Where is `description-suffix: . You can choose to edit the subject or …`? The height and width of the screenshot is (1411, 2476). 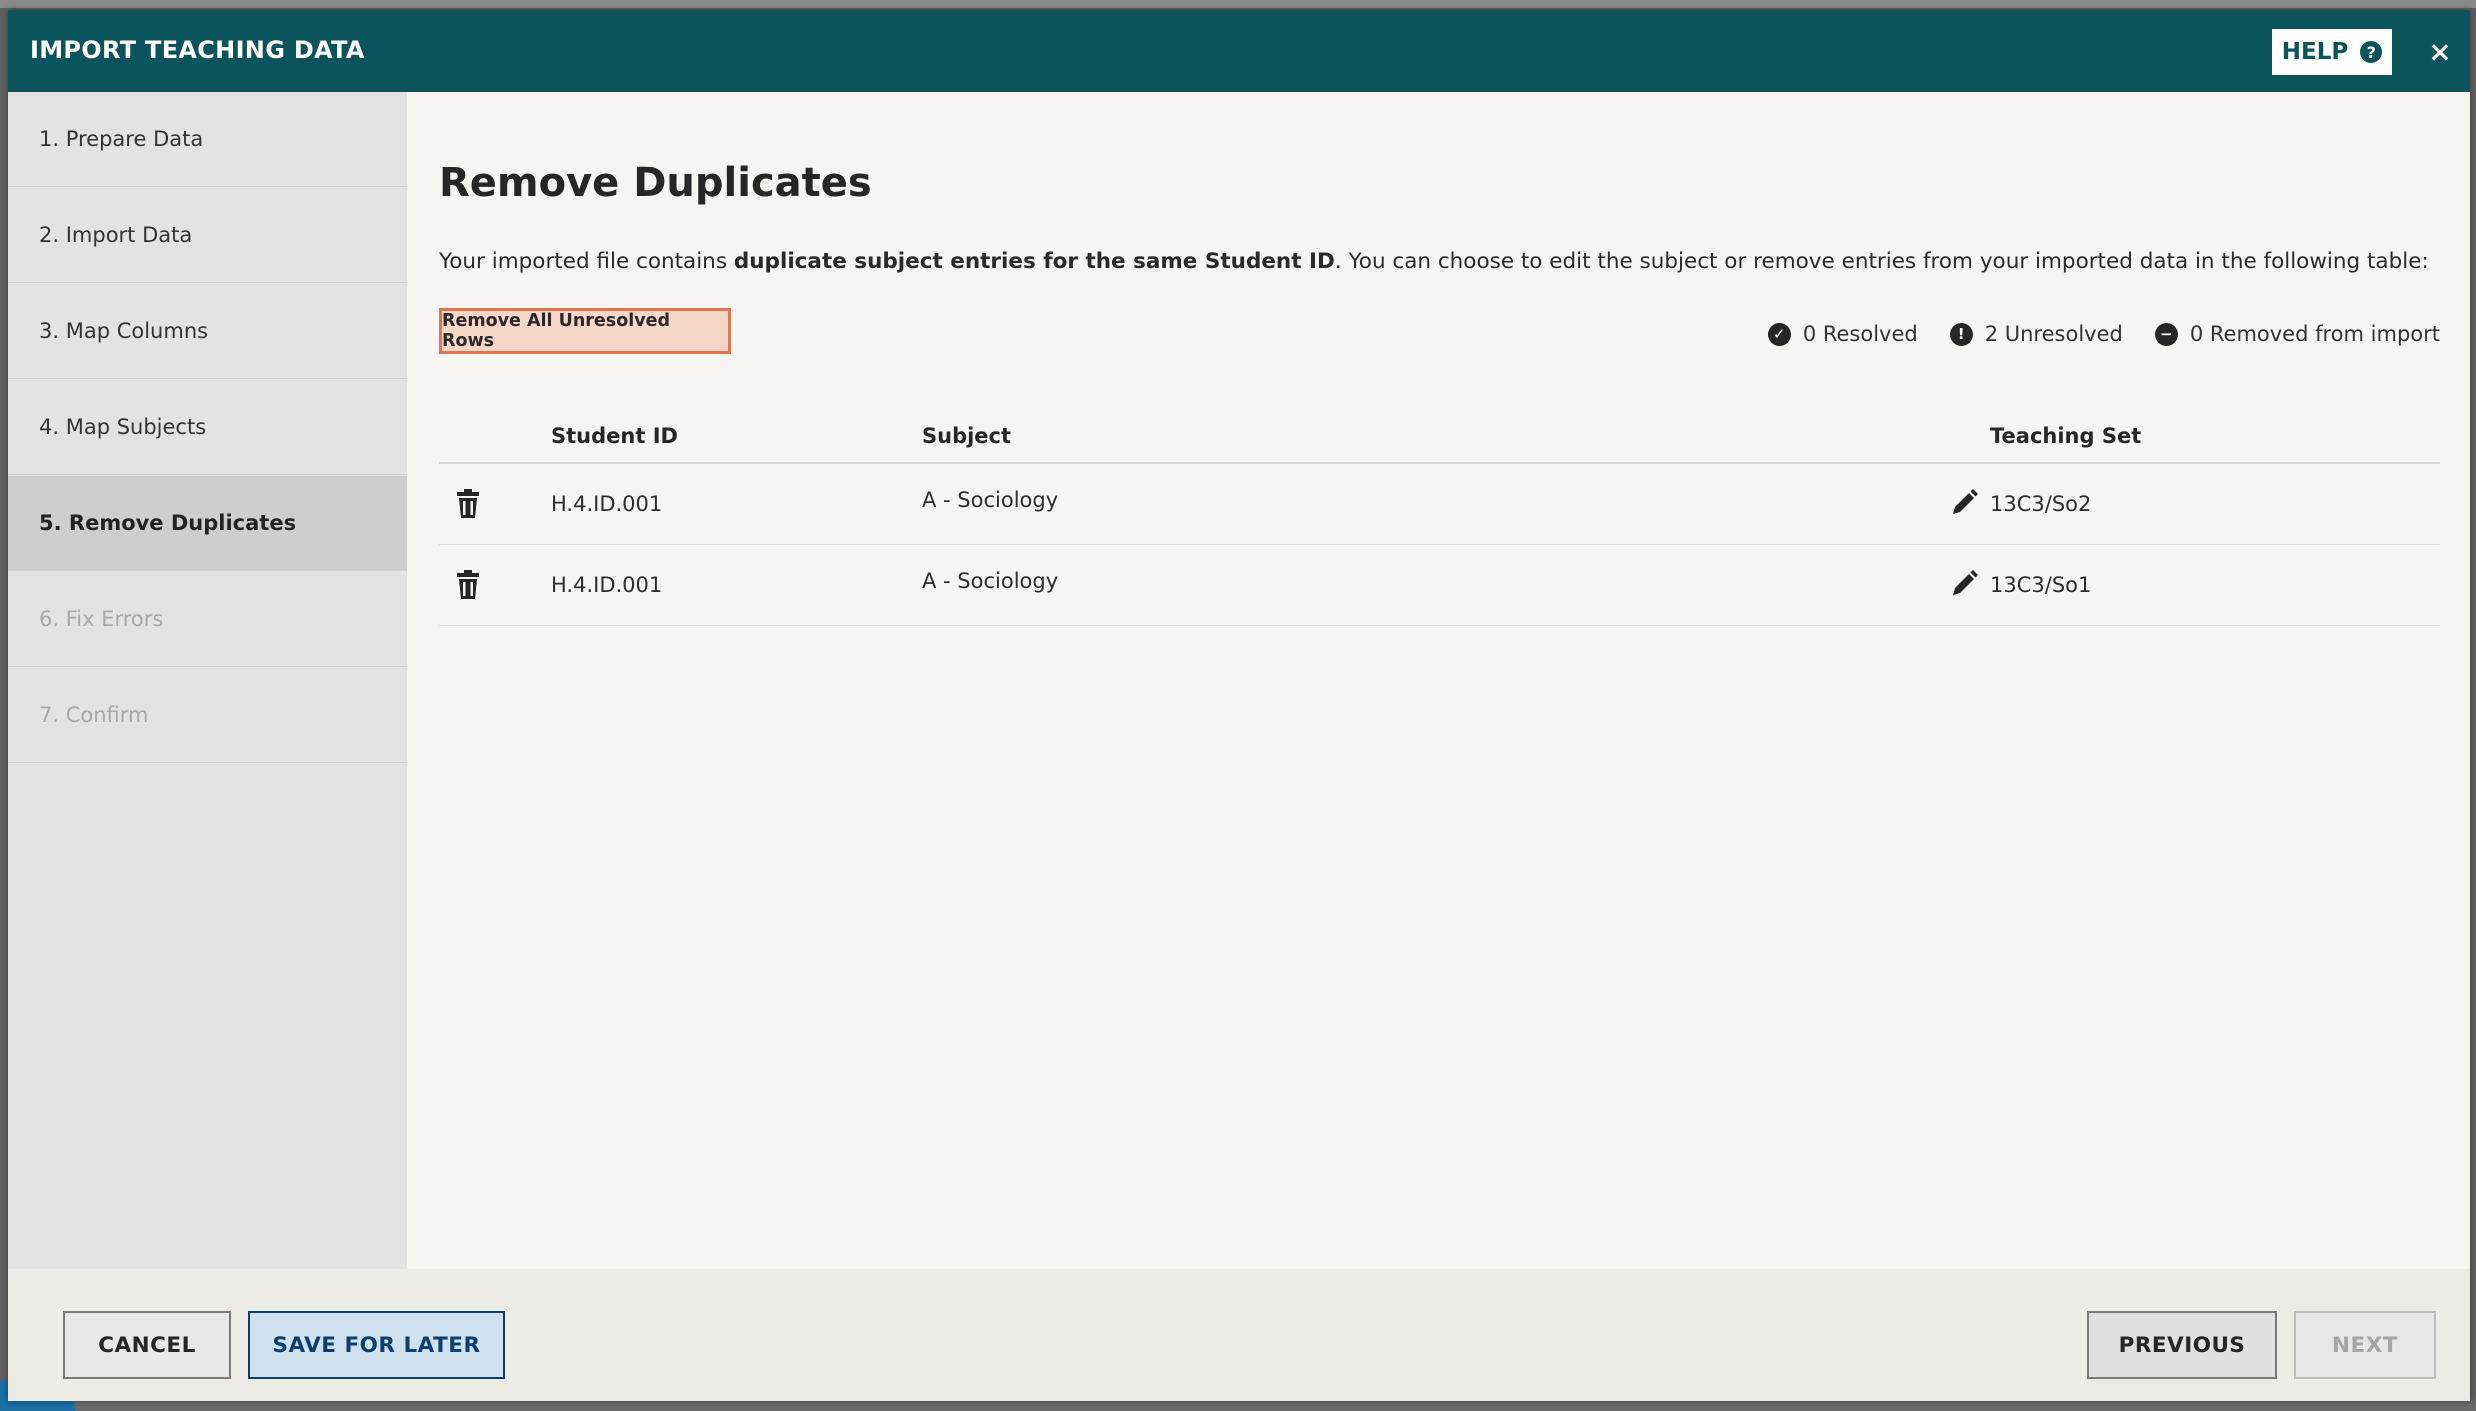
description-suffix: . You can choose to edit the subject or … is located at coordinates (1881, 261).